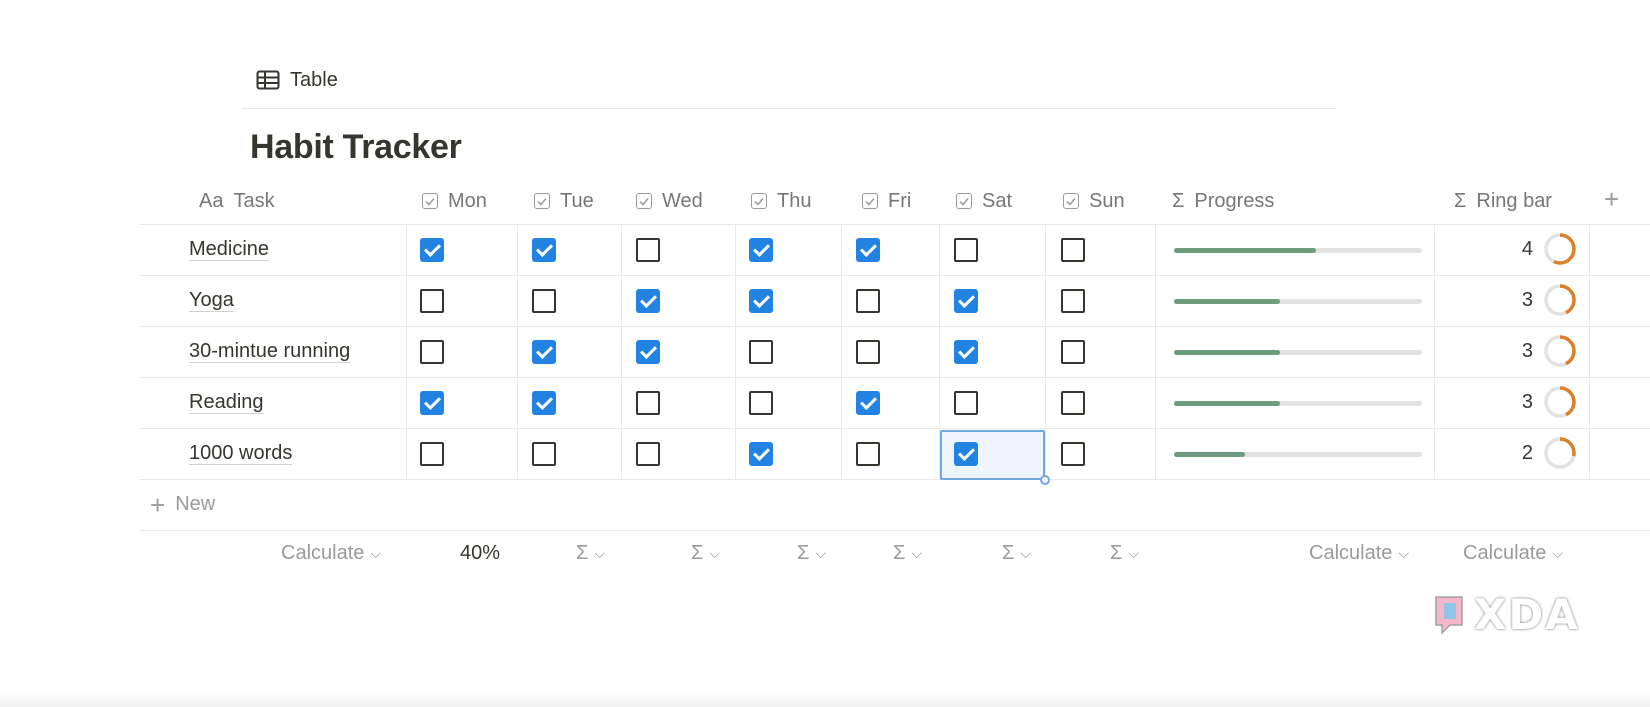 Image resolution: width=1650 pixels, height=707 pixels. What do you see at coordinates (1359, 553) in the screenshot?
I see `calculate-progress: Calculate ⌵` at bounding box center [1359, 553].